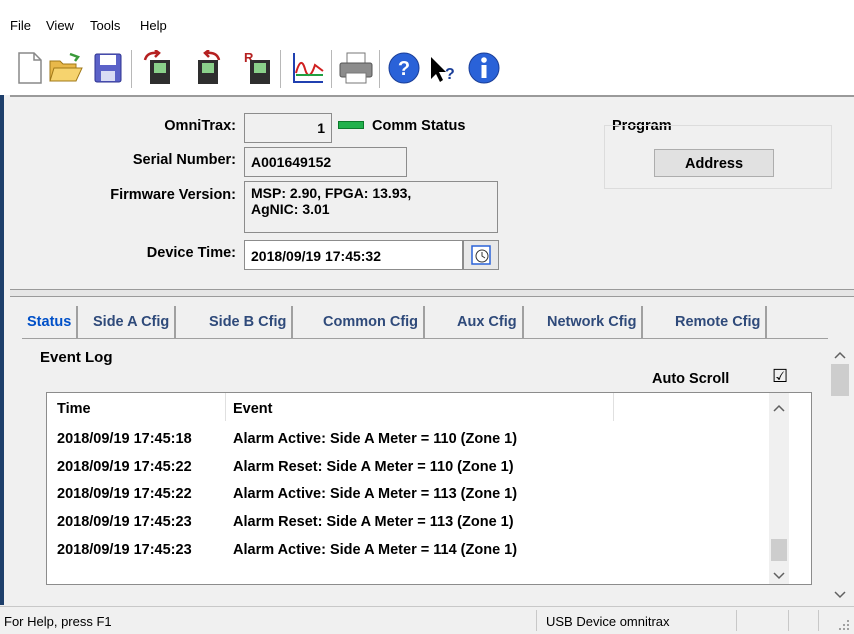 Image resolution: width=854 pixels, height=634 pixels. Describe the element at coordinates (200, 126) in the screenshot. I see `omnitrax-label: OmniTrax:` at that location.